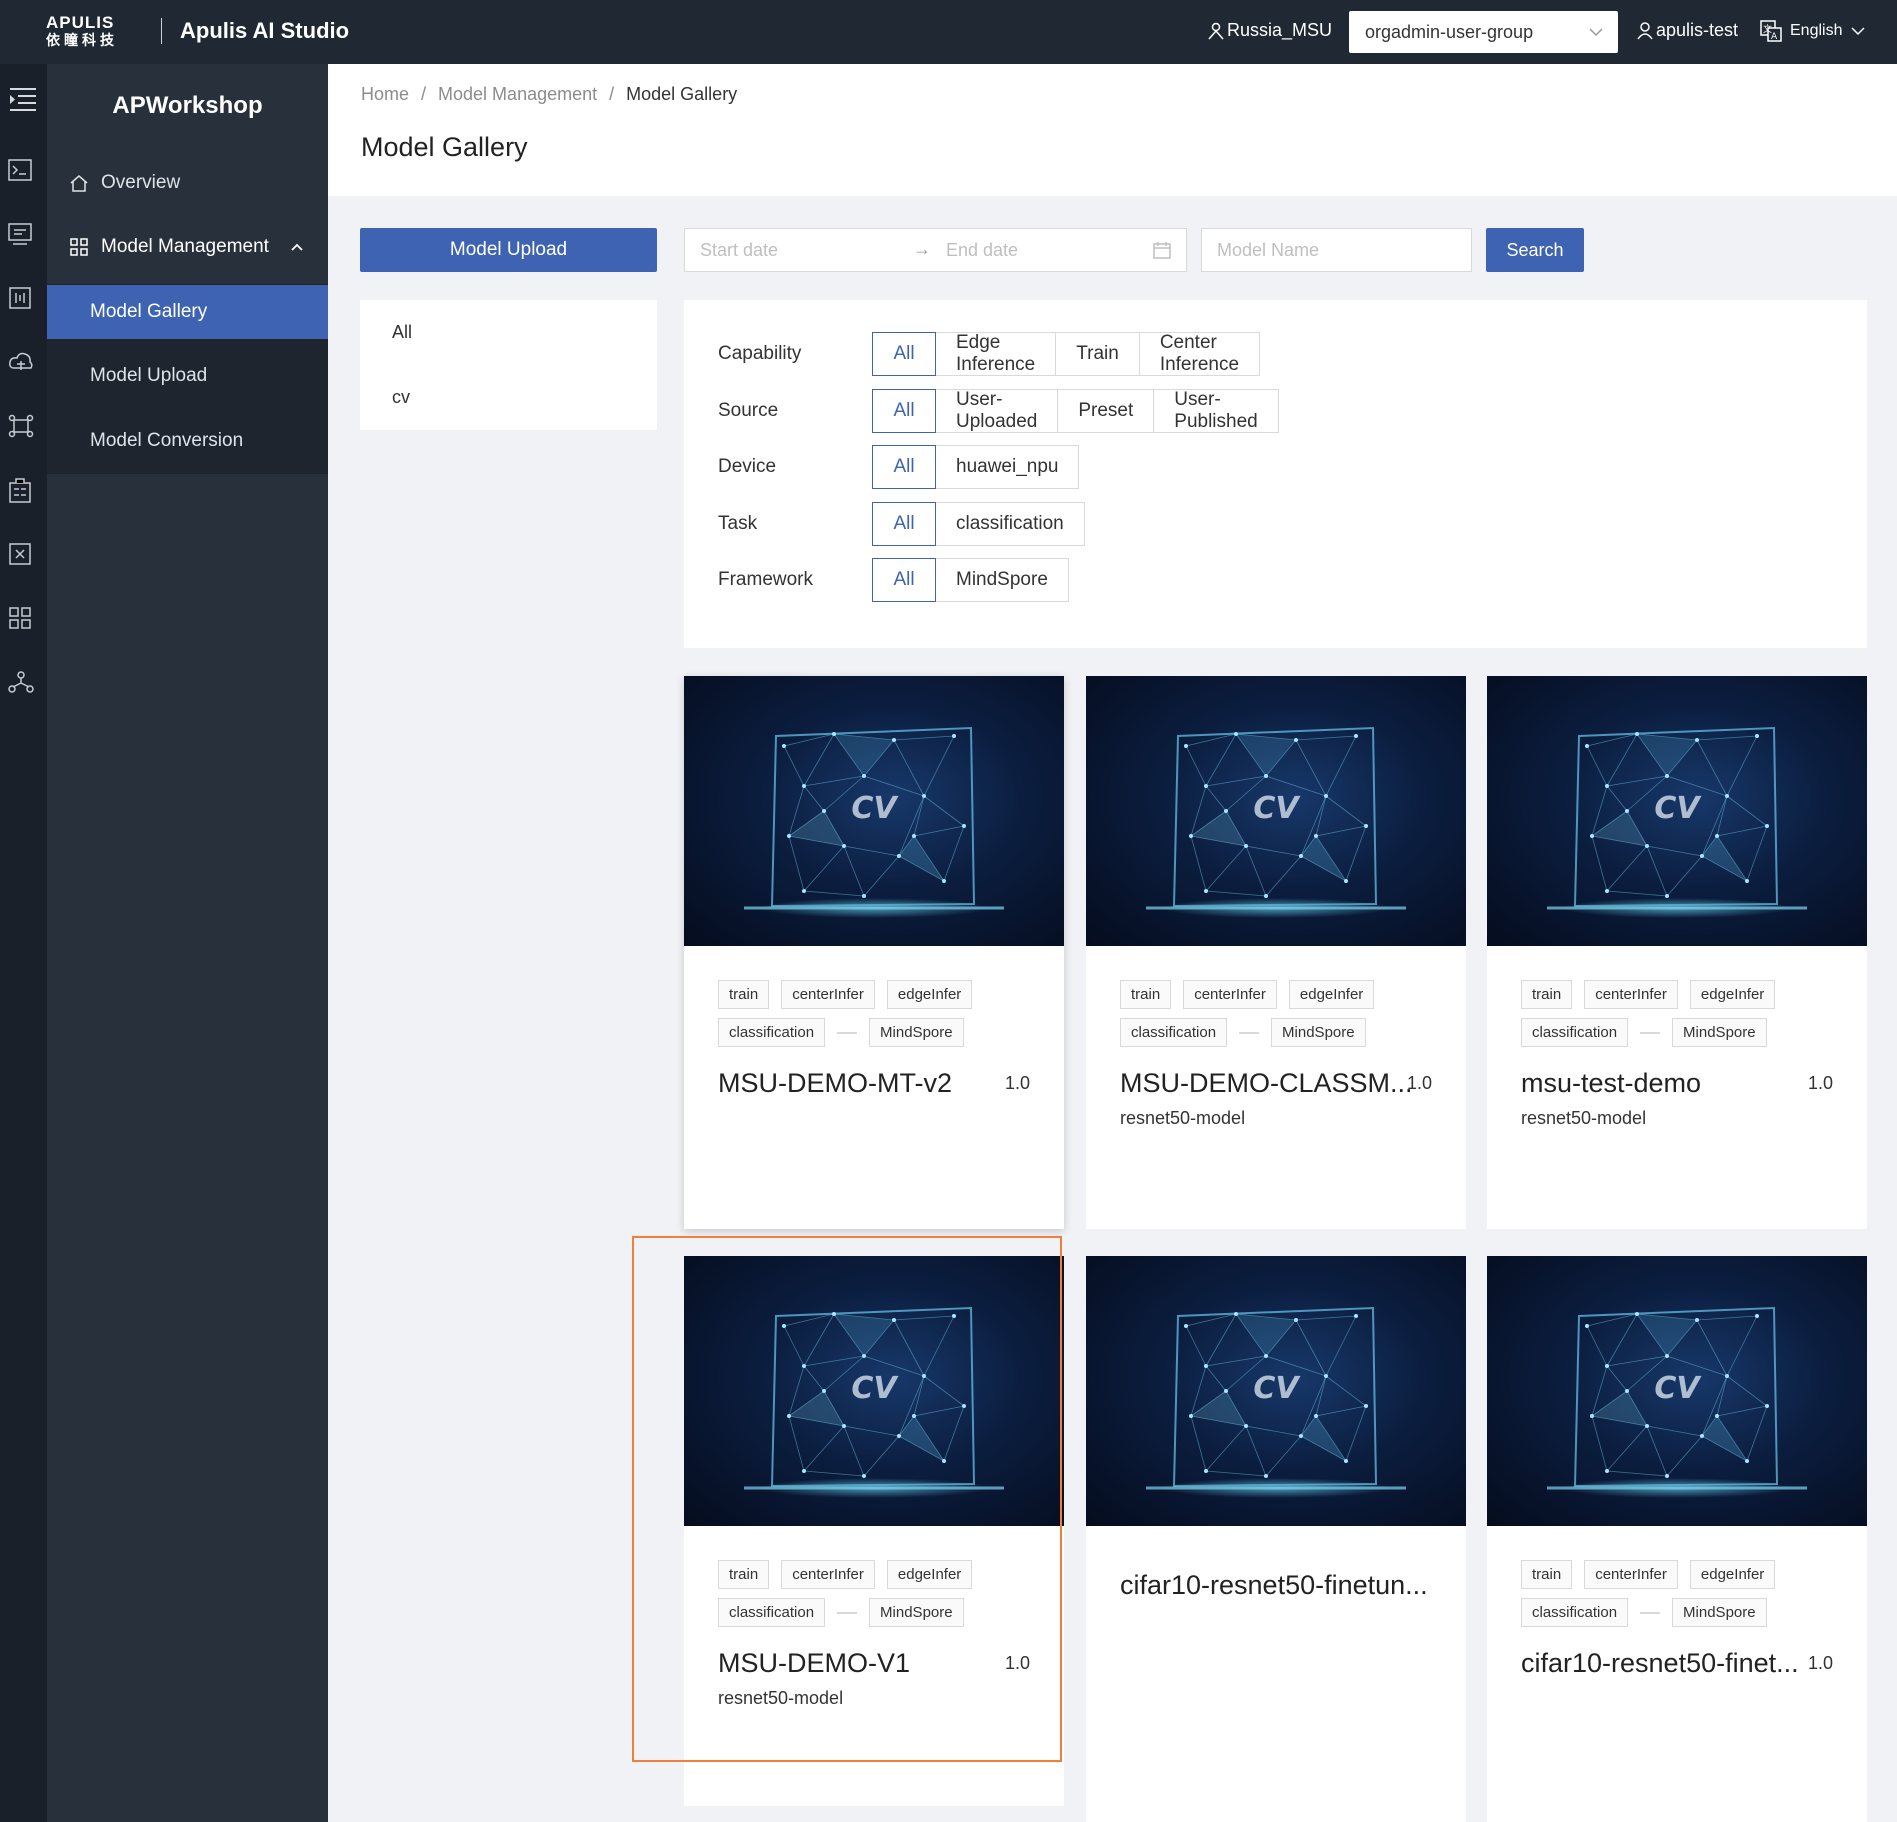 Image resolution: width=1897 pixels, height=1822 pixels. I want to click on app-name: Apulis AI Studio, so click(265, 30).